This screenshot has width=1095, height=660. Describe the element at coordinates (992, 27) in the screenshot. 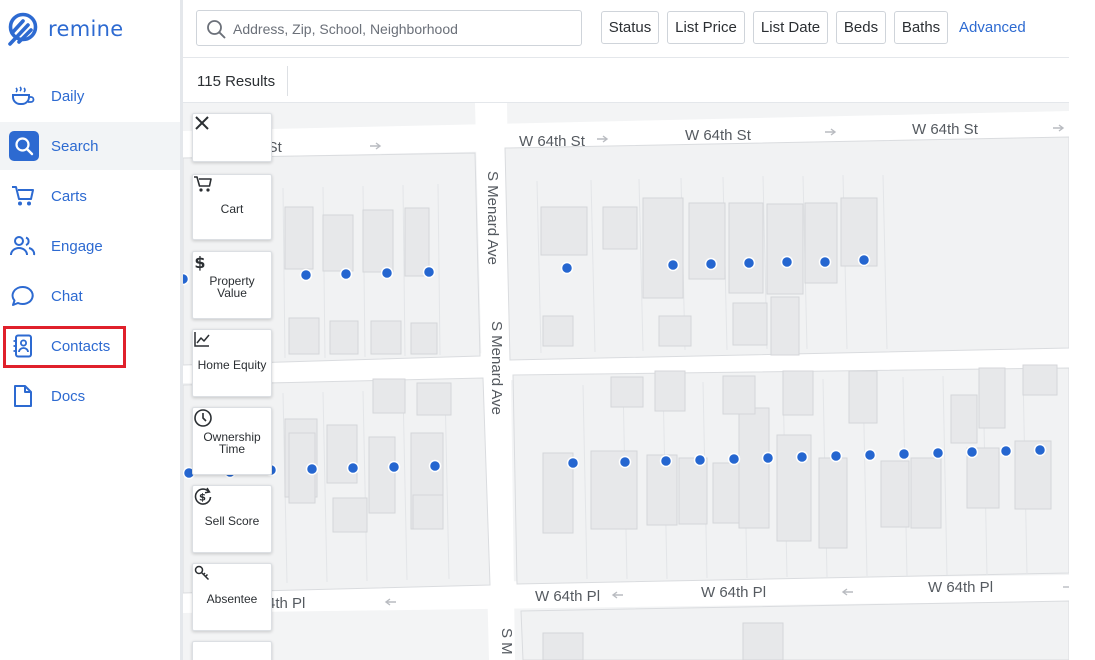

I see `advanced-filters-link: Advanced` at that location.